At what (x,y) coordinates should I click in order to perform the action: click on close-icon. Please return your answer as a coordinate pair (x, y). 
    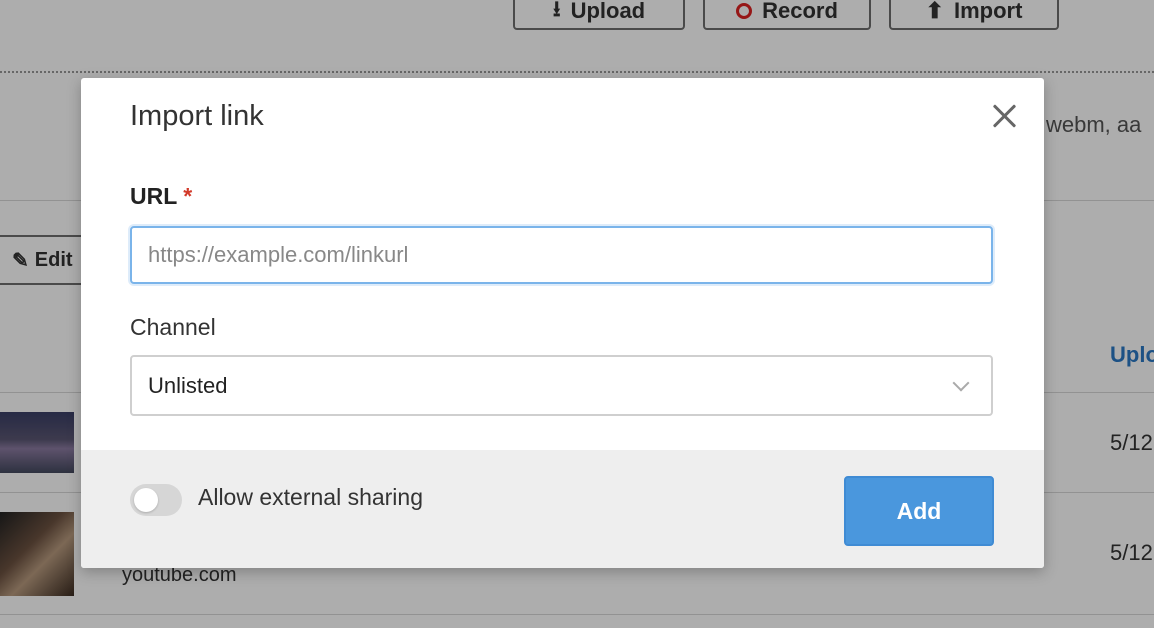
    Looking at the image, I should click on (1005, 116).